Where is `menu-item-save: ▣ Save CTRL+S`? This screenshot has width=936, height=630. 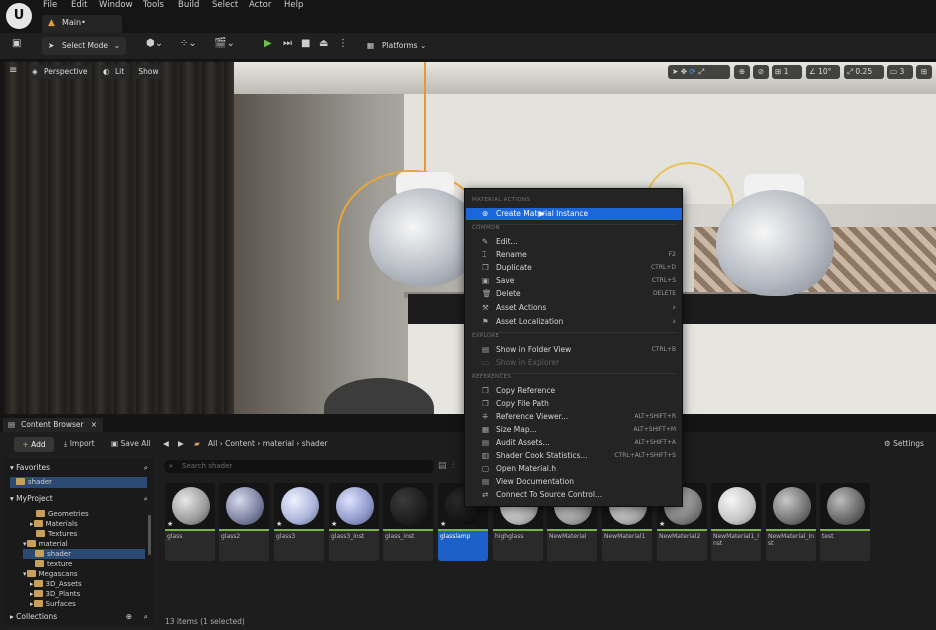 menu-item-save: ▣ Save CTRL+S is located at coordinates (574, 281).